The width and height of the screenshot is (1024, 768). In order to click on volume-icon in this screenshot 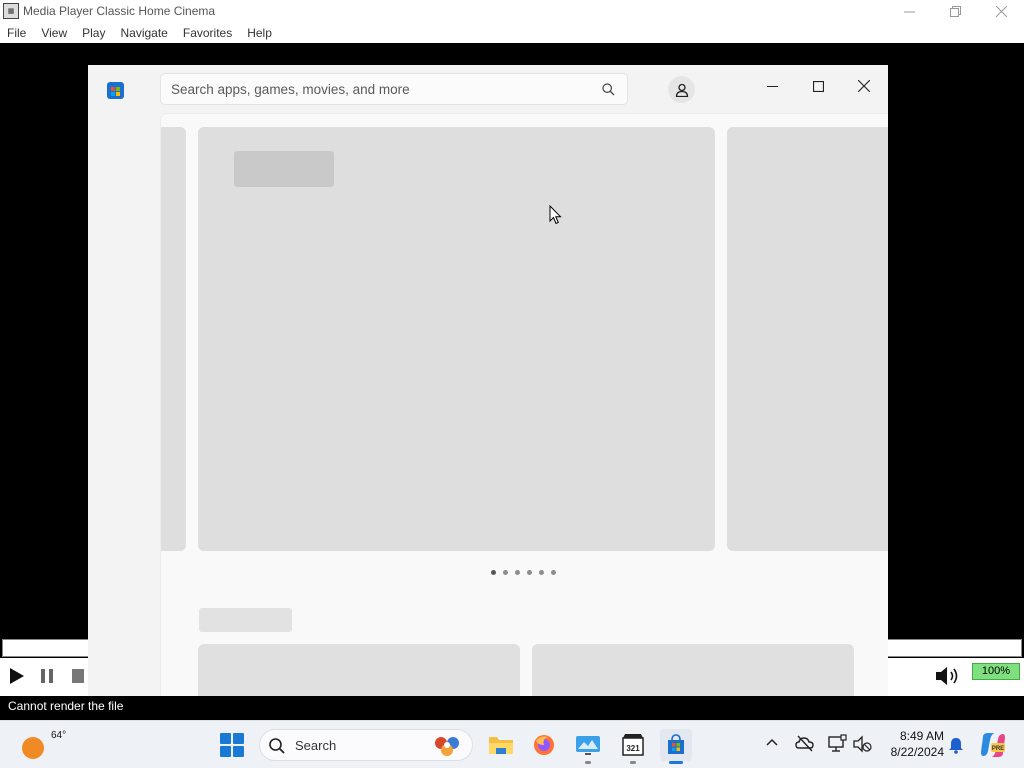, I will do `click(948, 676)`.